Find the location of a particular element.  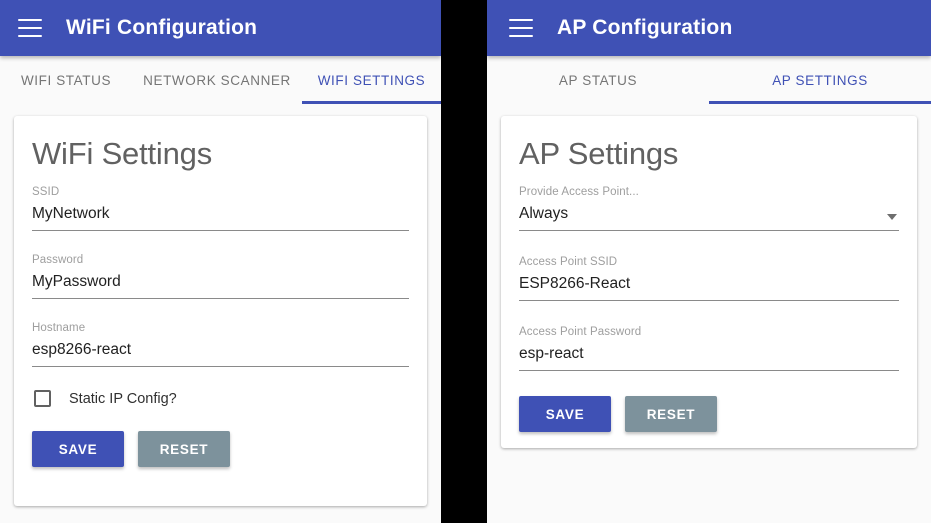

tab-ap-status: AP STATUS is located at coordinates (598, 80).